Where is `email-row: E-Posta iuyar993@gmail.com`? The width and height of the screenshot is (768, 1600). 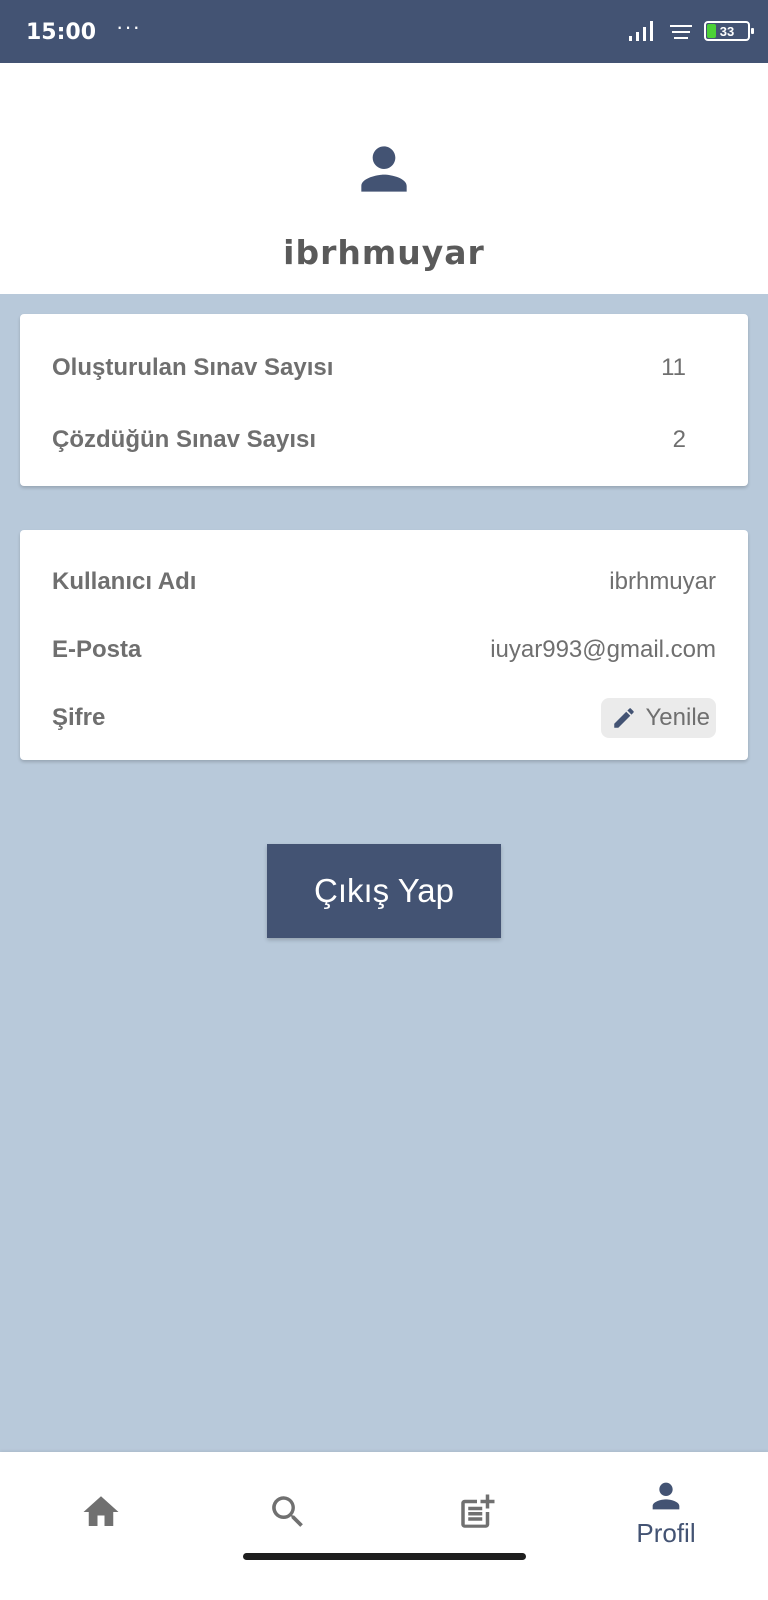
email-row: E-Posta iuyar993@gmail.com is located at coordinates (384, 650).